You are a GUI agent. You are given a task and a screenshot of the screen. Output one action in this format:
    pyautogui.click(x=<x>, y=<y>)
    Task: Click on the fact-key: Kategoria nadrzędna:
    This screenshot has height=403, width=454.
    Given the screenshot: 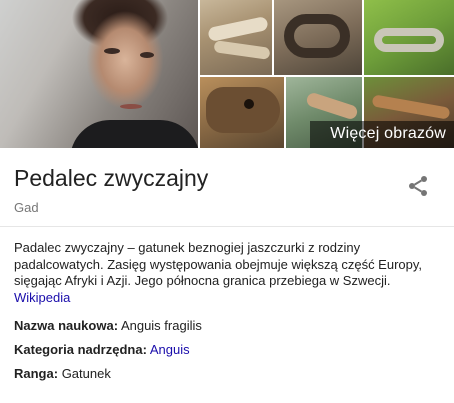 What is the action you would take?
    pyautogui.click(x=80, y=349)
    